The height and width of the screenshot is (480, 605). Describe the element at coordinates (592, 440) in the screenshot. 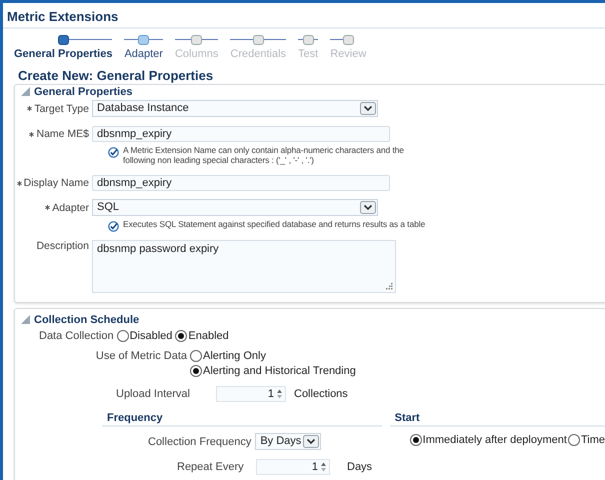

I see `radio-label: Time` at that location.